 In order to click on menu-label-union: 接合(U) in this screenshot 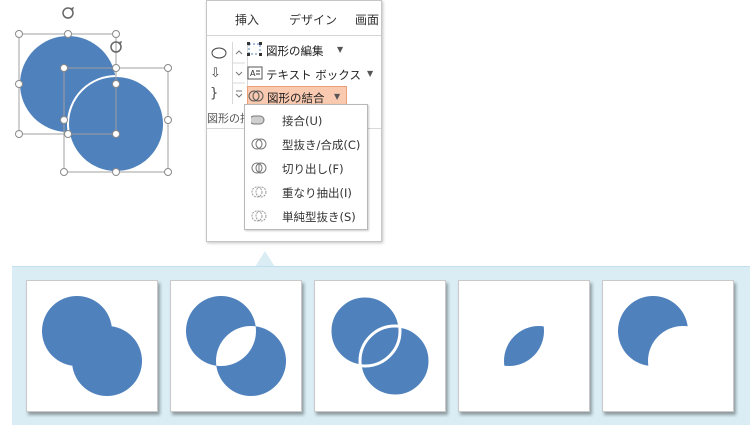, I will do `click(302, 121)`.